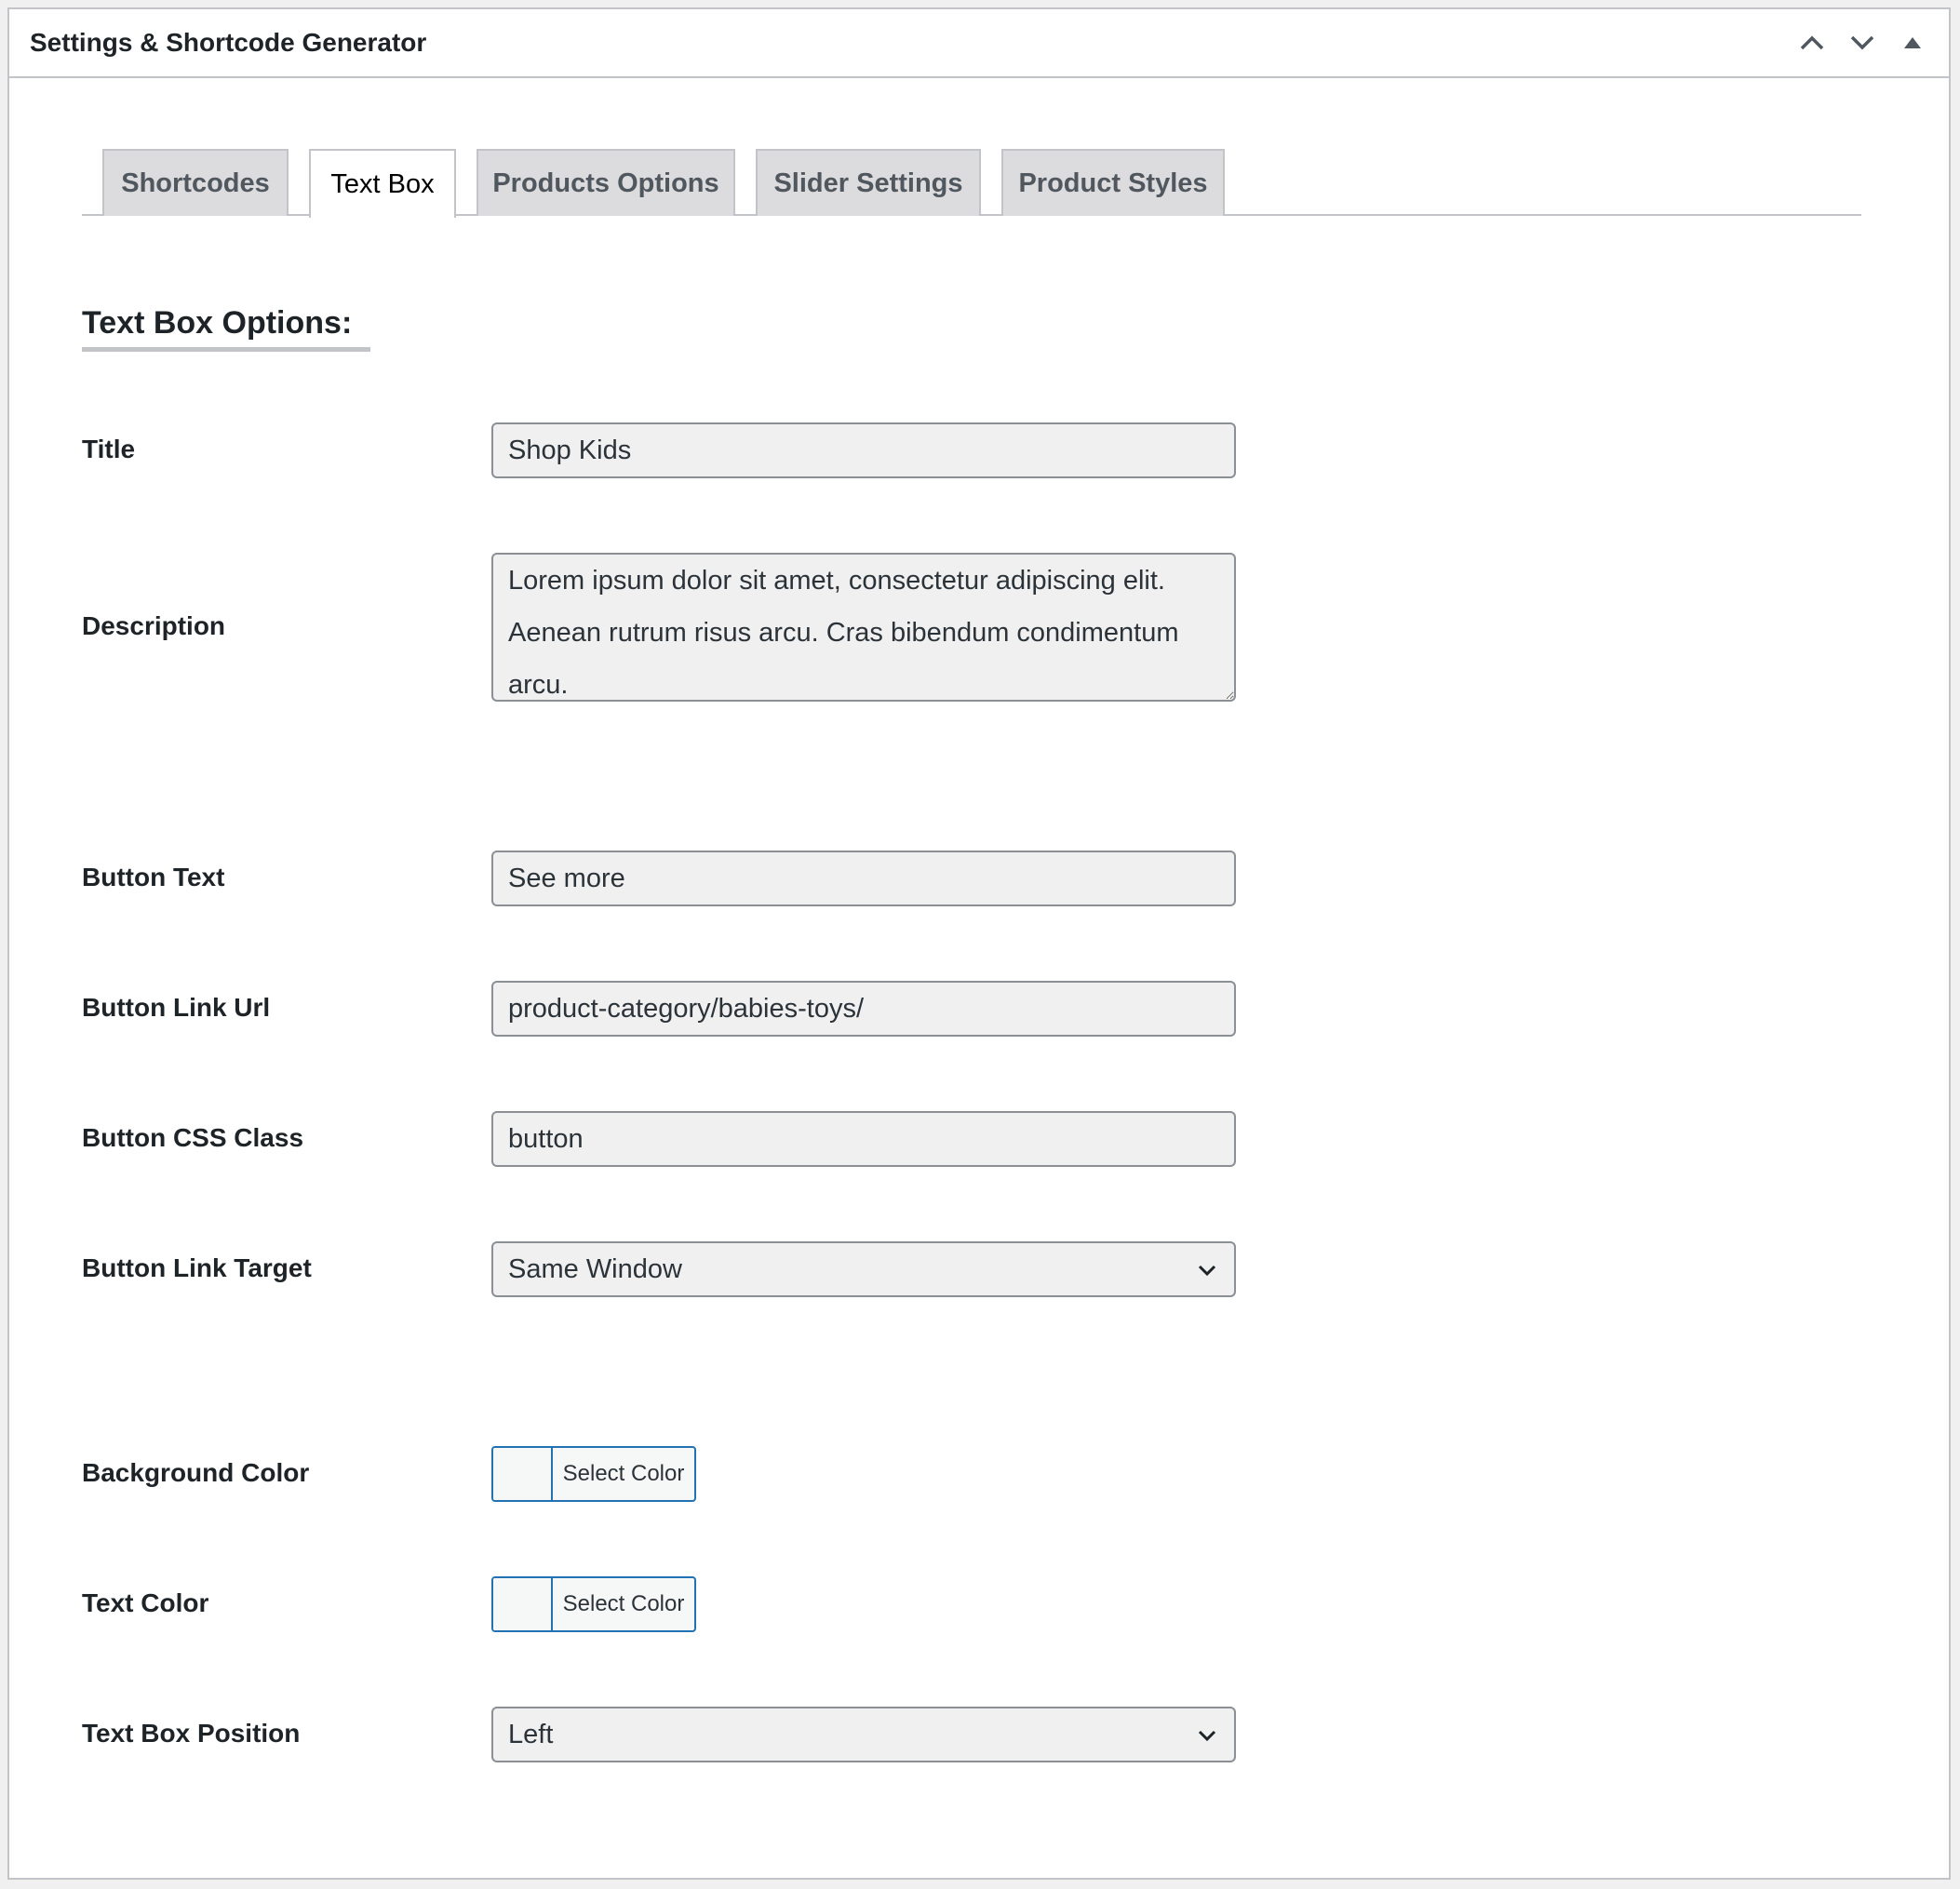 The width and height of the screenshot is (1960, 1889). Describe the element at coordinates (1113, 183) in the screenshot. I see `tab-product-styles: Product Styles` at that location.